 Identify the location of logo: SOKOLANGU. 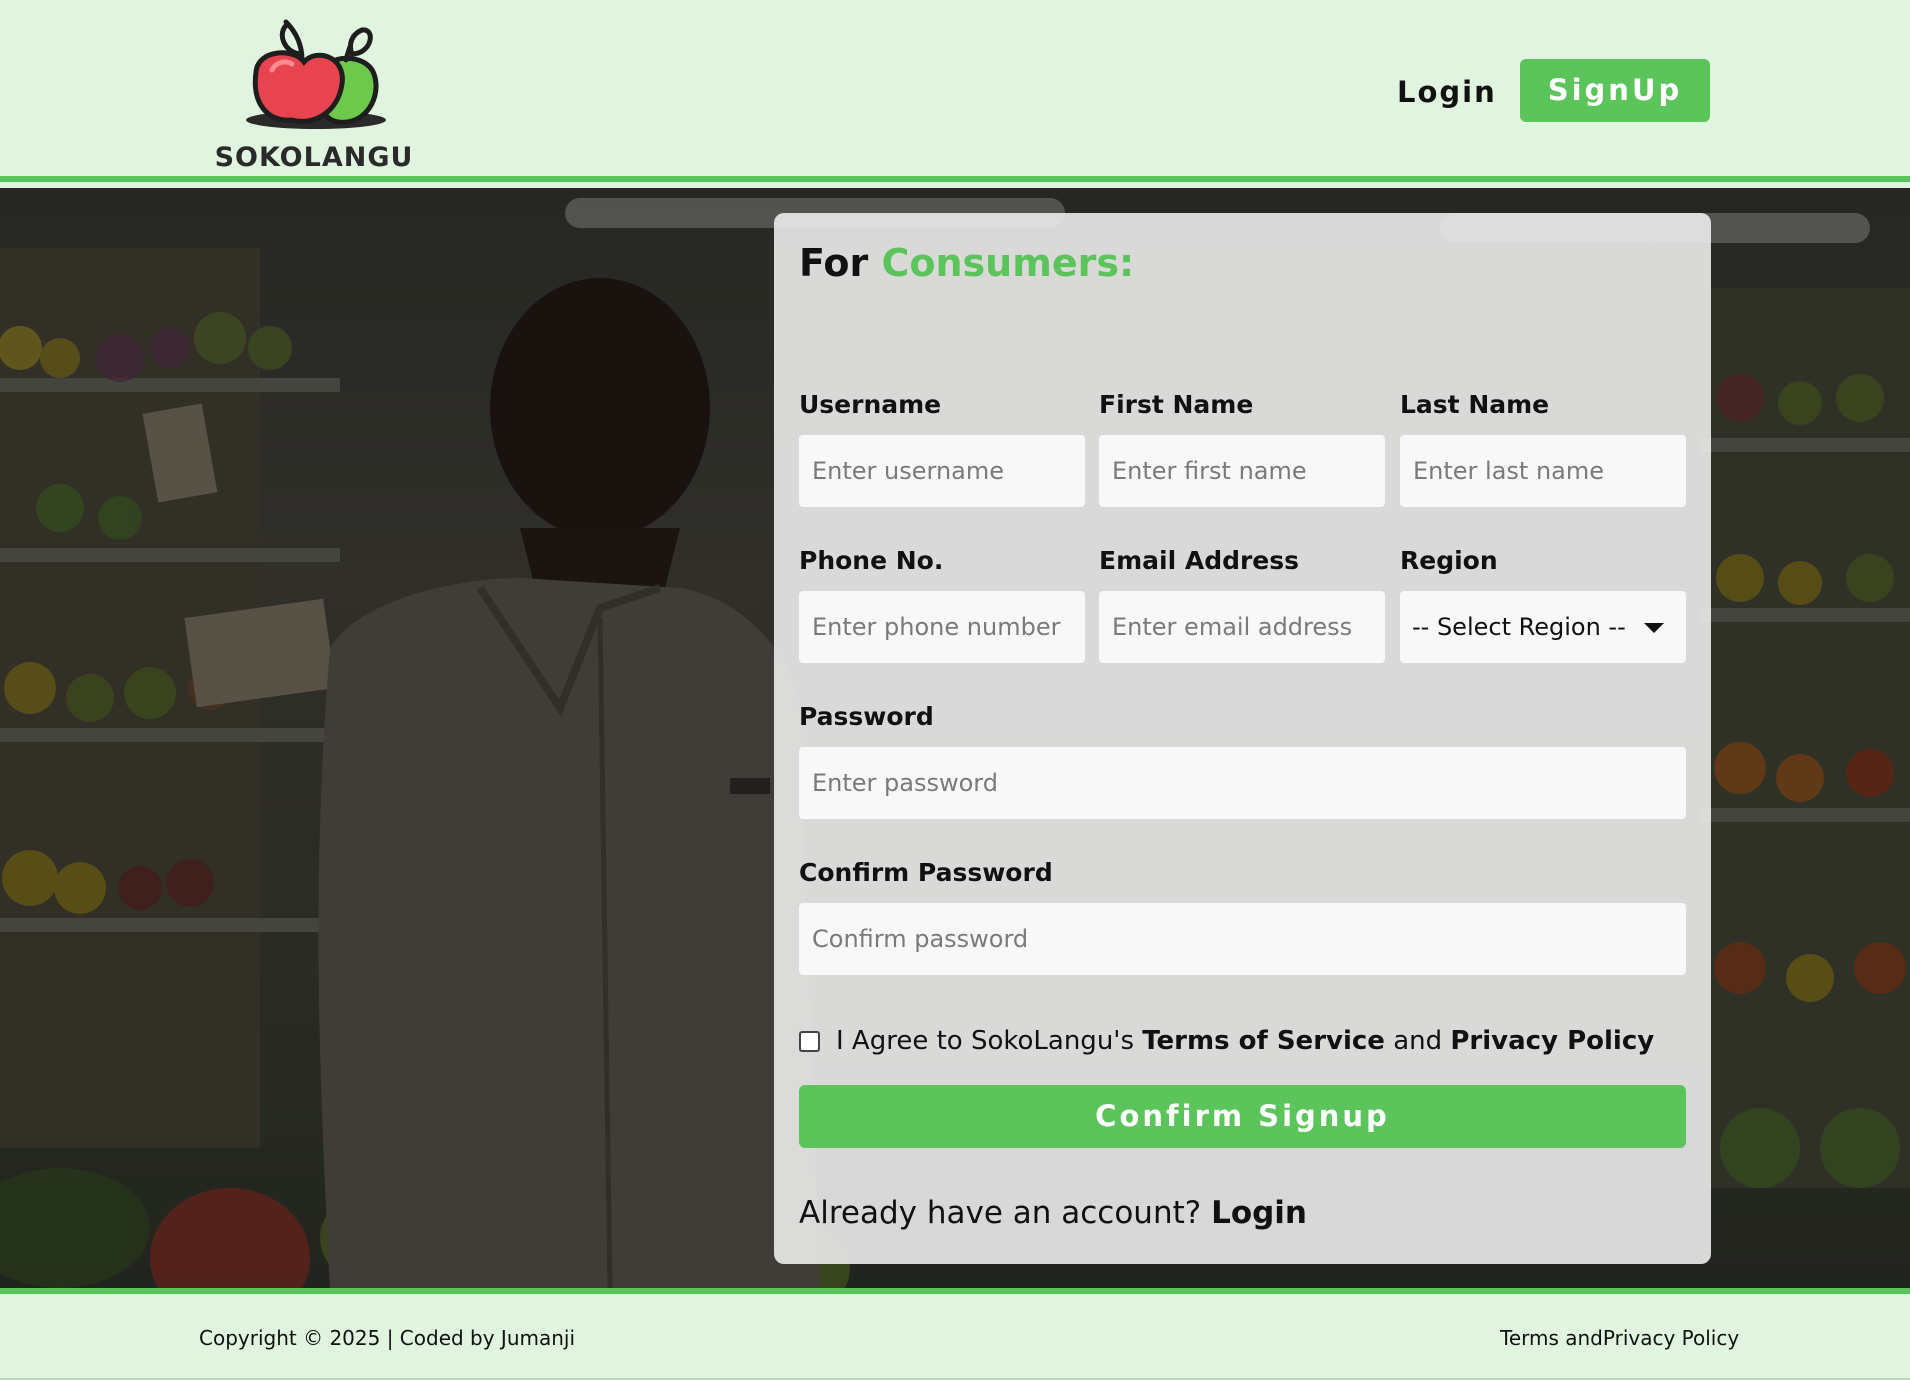
(314, 94).